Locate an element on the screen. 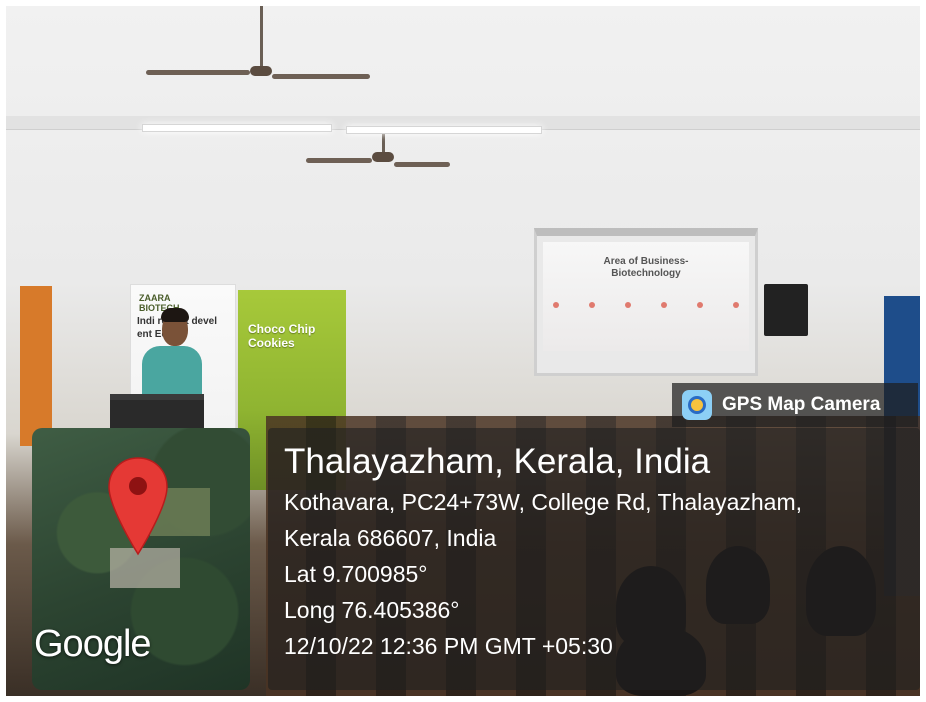  presentation-slide: Area of Business- Biotechnology is located at coordinates (646, 296).